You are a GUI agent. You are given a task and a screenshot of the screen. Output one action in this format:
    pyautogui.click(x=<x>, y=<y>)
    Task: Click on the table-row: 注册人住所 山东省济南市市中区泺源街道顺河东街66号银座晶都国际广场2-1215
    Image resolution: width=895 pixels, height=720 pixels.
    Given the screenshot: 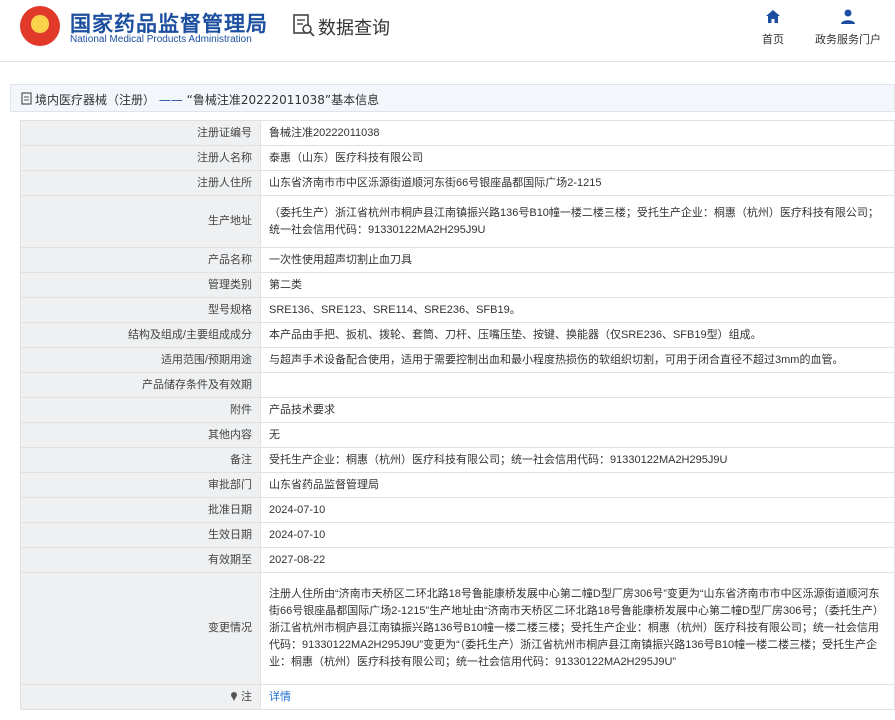 What is the action you would take?
    pyautogui.click(x=457, y=183)
    